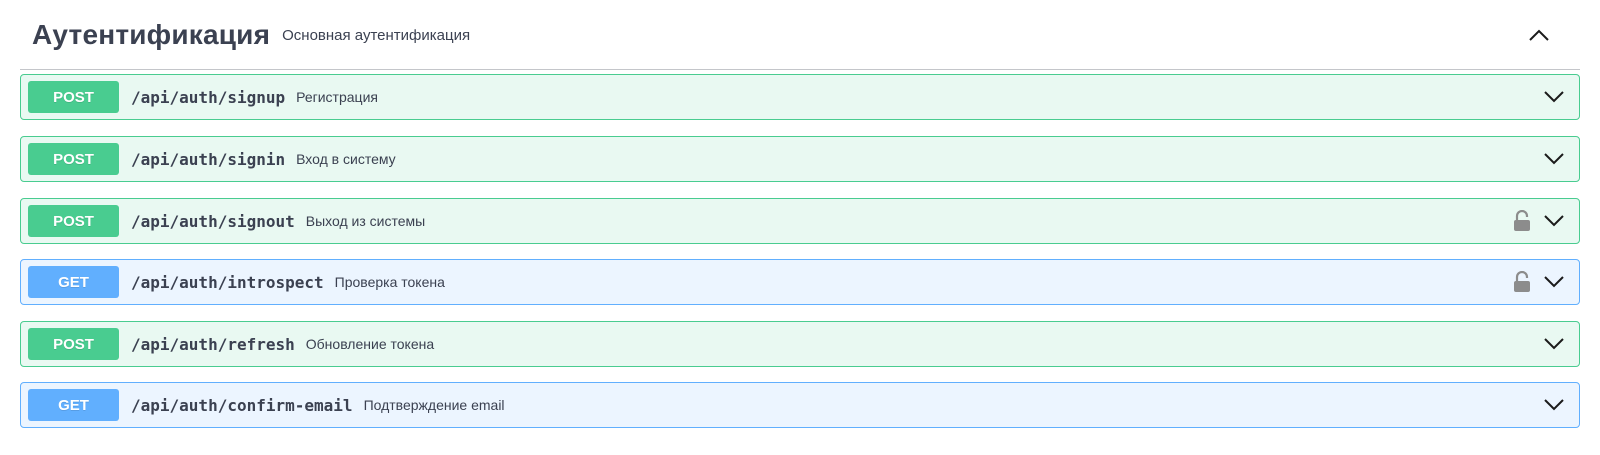 This screenshot has height=455, width=1600. What do you see at coordinates (370, 344) in the screenshot?
I see `operation-summary: Обновление токена` at bounding box center [370, 344].